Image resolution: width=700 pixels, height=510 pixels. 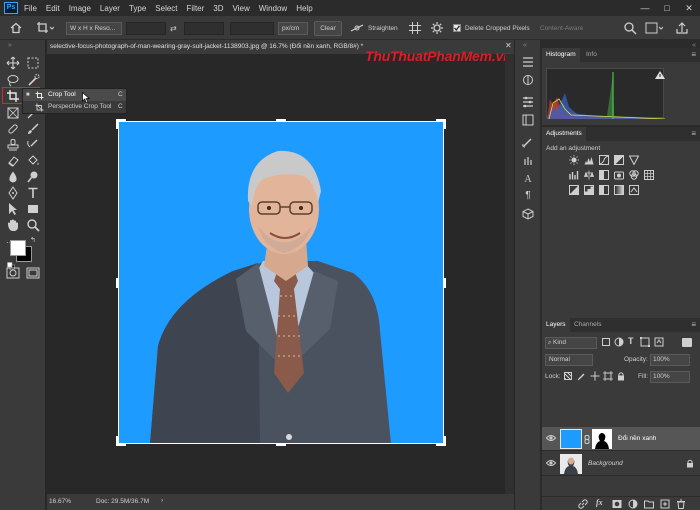 What do you see at coordinates (273, 8) in the screenshot?
I see `menu-window: Window` at bounding box center [273, 8].